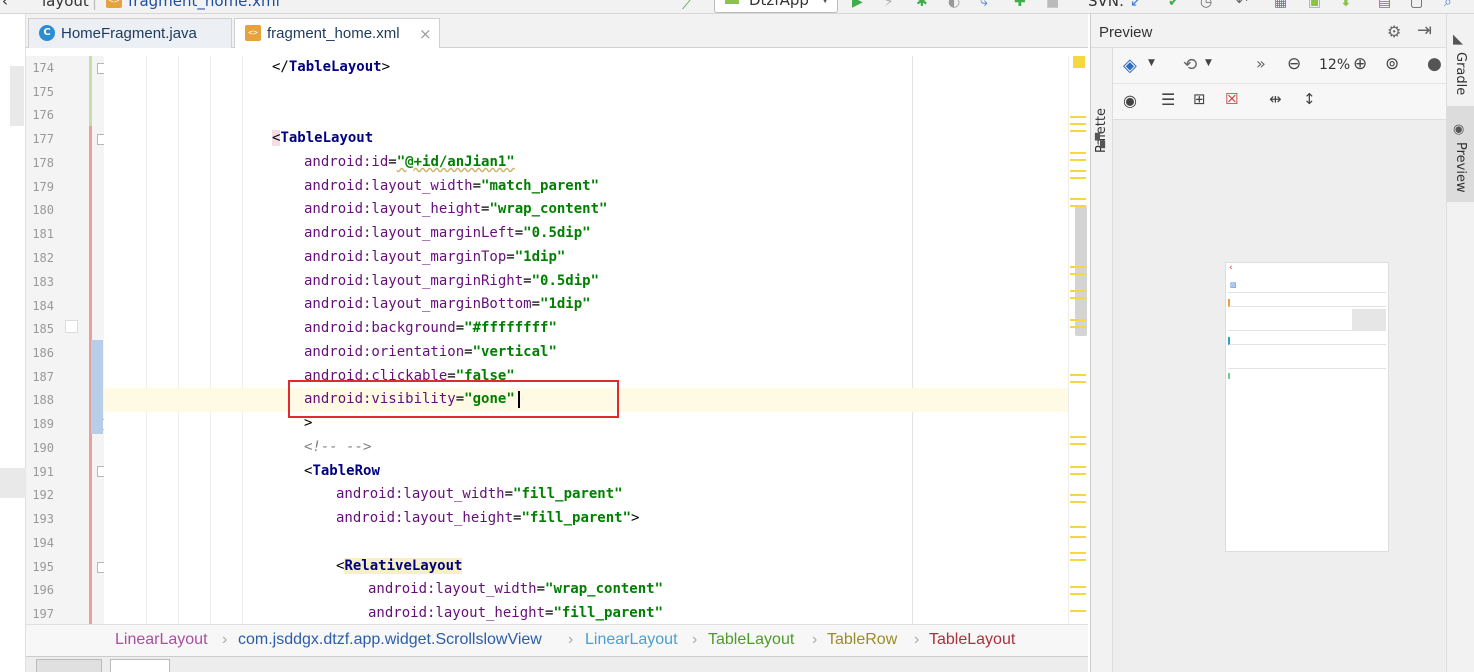  What do you see at coordinates (1261, 63) in the screenshot?
I see `overflow-chevron-icon: »` at bounding box center [1261, 63].